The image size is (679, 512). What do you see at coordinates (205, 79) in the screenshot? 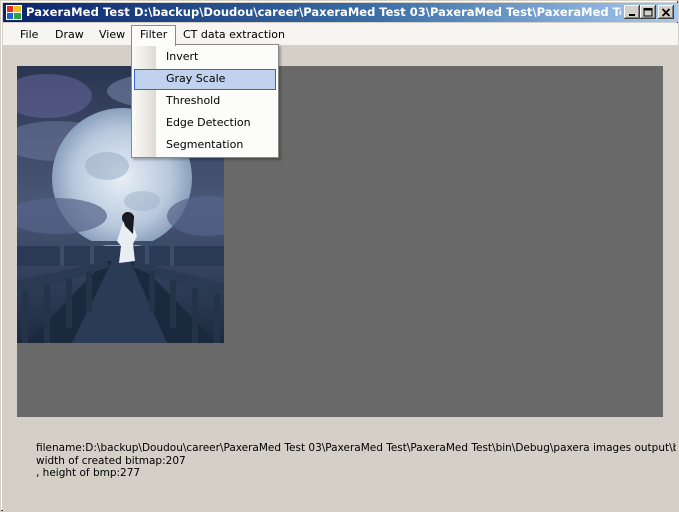
I see `menu-item-gray-scale: Gray Scale` at bounding box center [205, 79].